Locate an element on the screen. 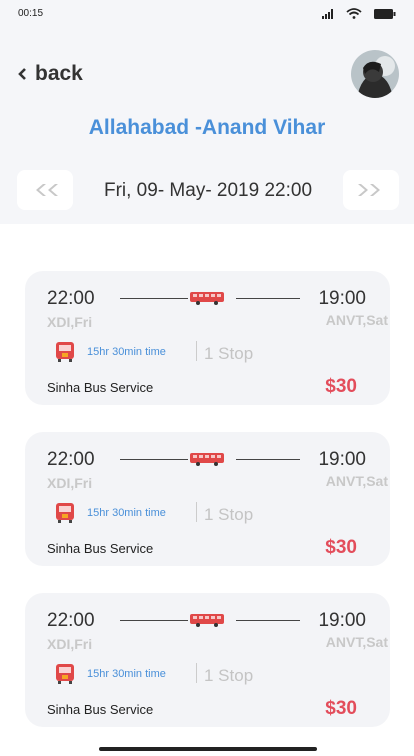 This screenshot has height=756, width=414. chevron-left-icon is located at coordinates (22, 74).